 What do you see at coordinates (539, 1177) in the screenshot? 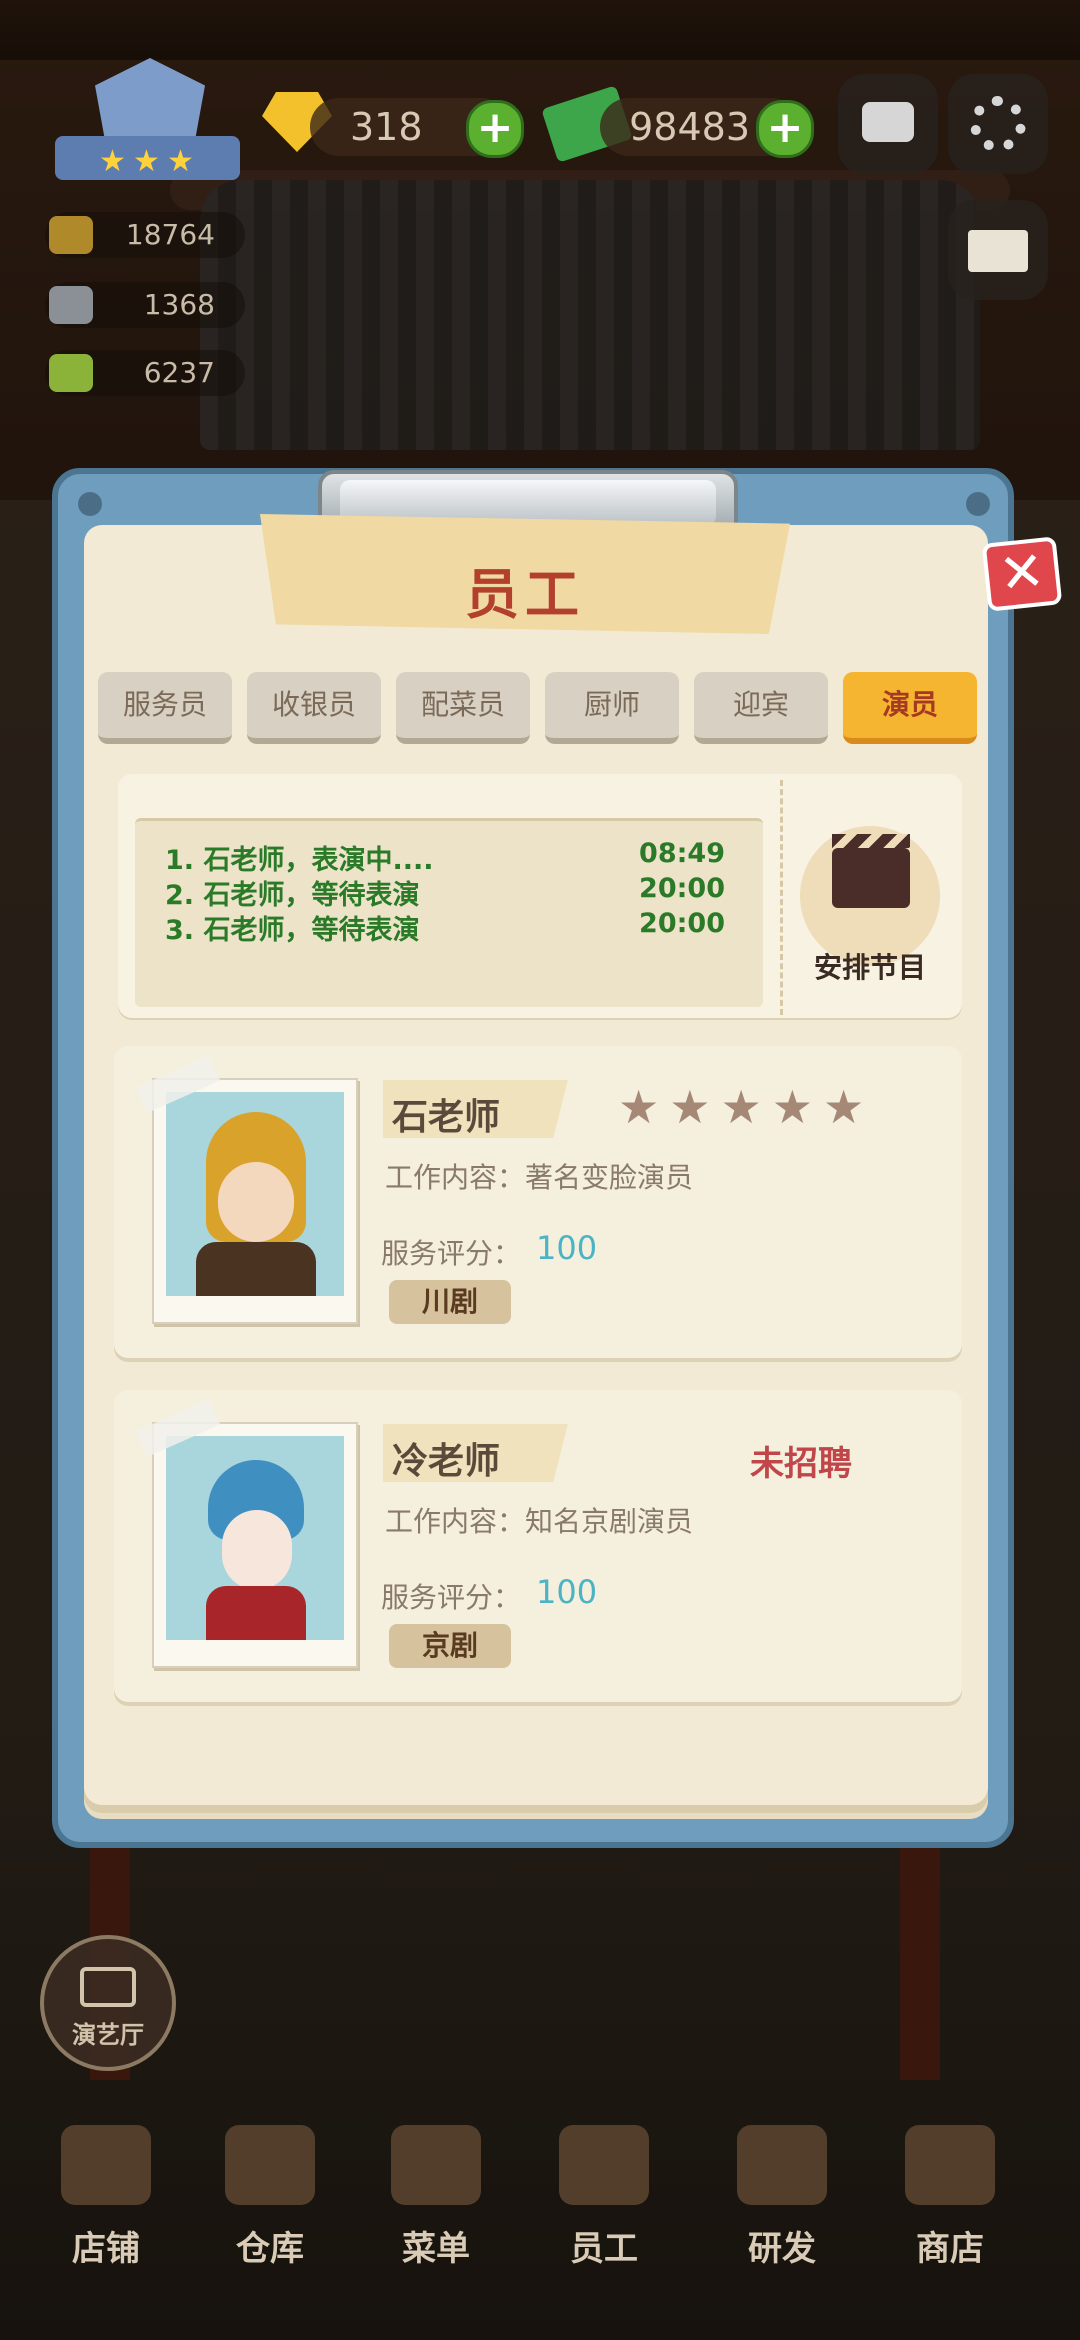
I see `performer-description: 工作内容：著名变脸演员` at bounding box center [539, 1177].